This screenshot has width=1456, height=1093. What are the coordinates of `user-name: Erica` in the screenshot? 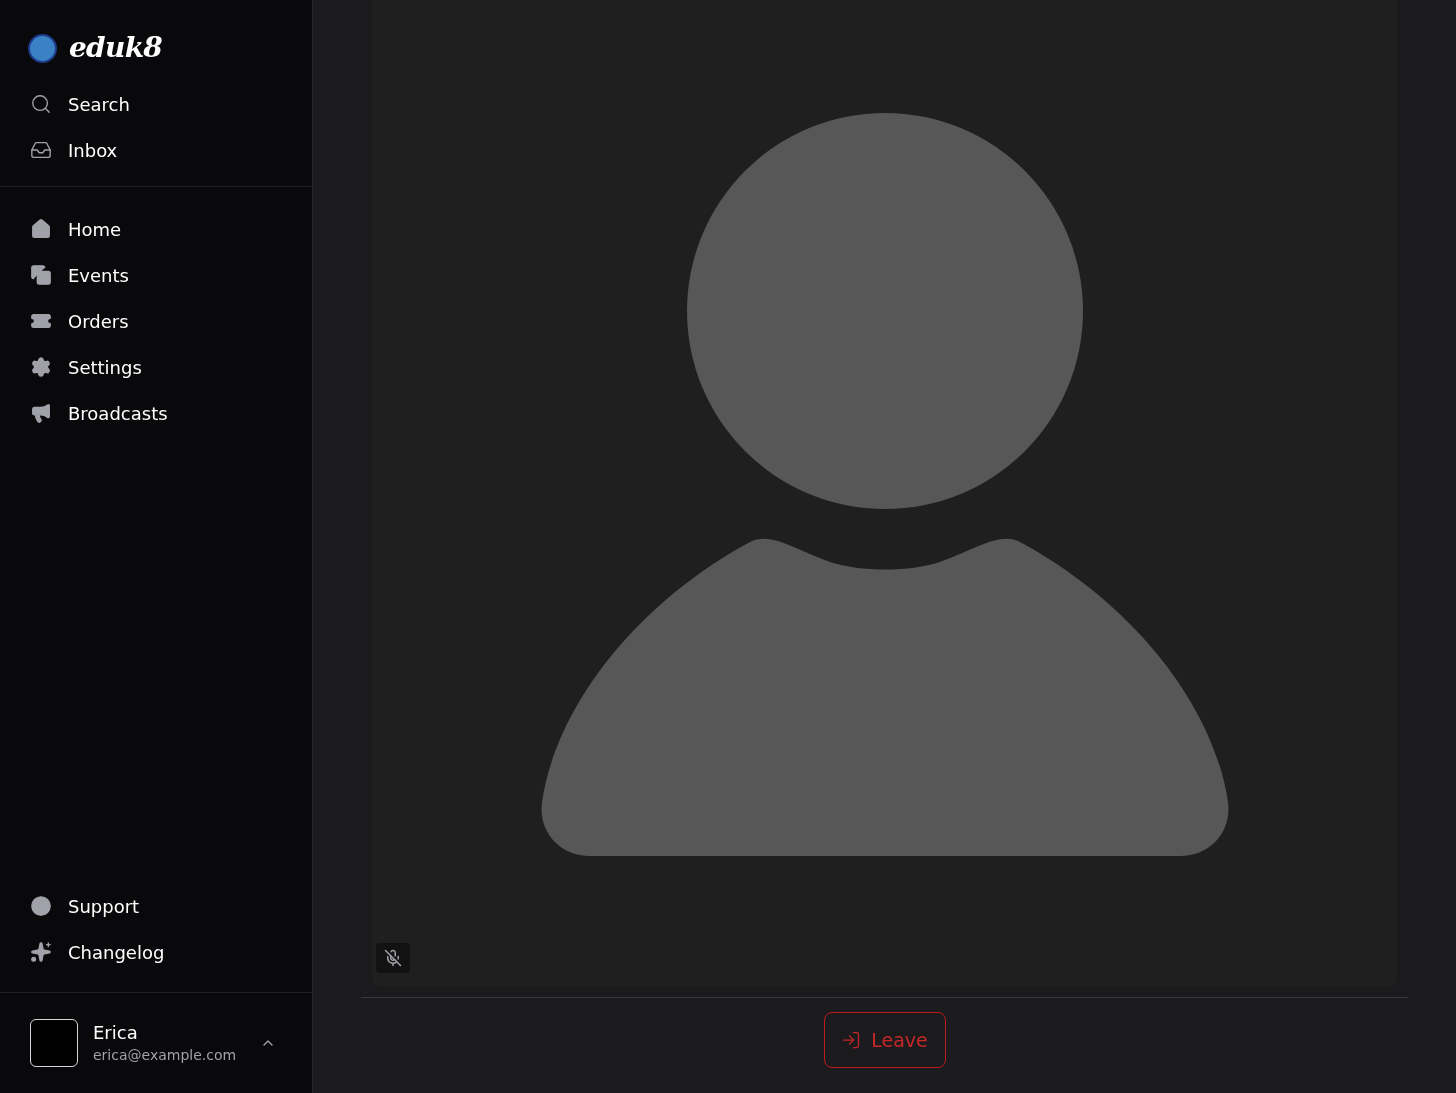 It's located at (116, 1032).